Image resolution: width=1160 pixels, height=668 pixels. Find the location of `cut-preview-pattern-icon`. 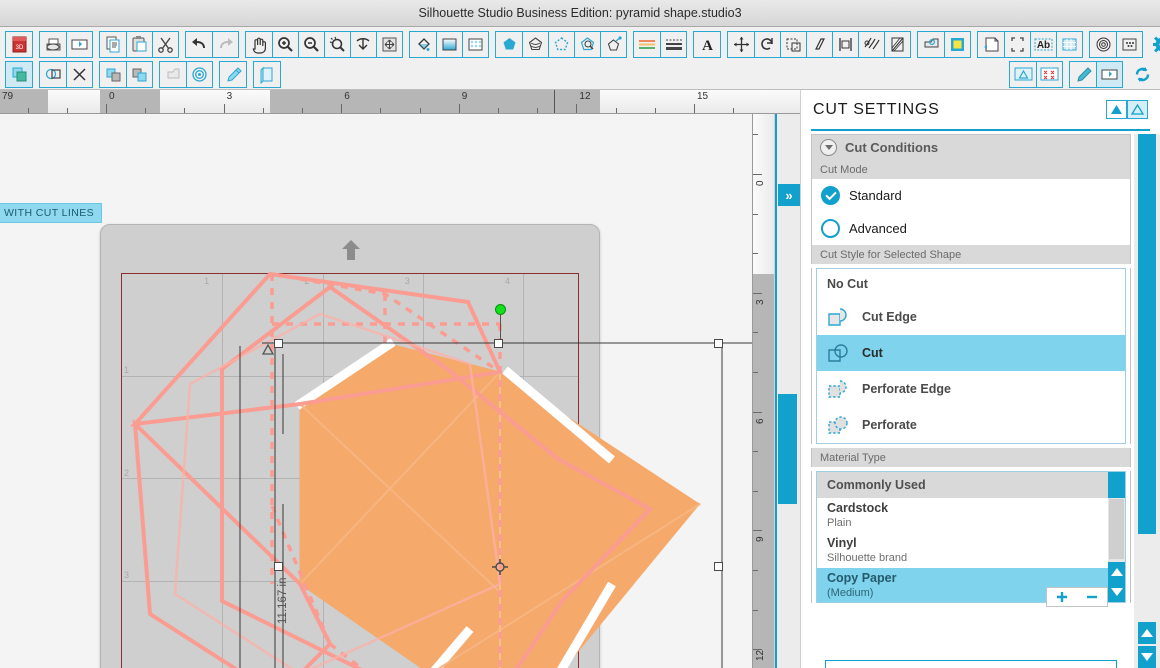

cut-preview-pattern-icon is located at coordinates (1049, 74).